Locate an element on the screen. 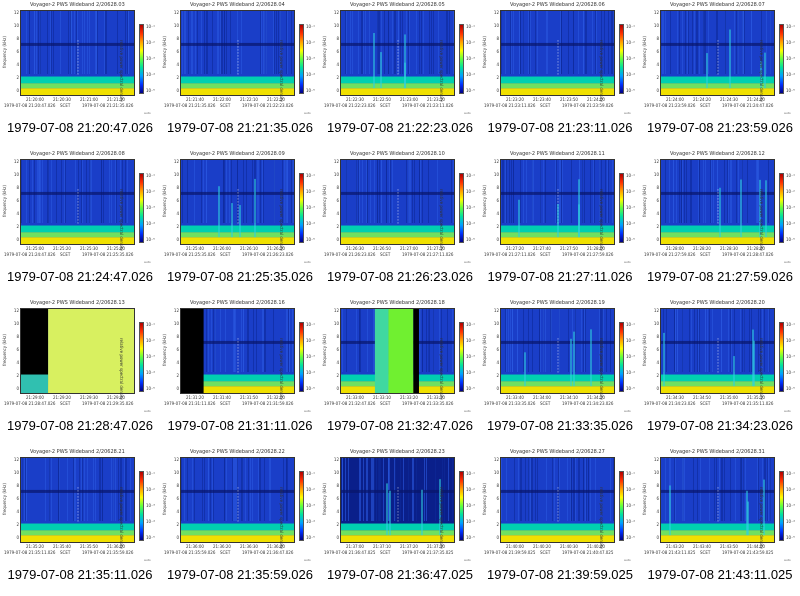  panel-caption-link: 1979-07-08 21:23:11.026 is located at coordinates (560, 128).